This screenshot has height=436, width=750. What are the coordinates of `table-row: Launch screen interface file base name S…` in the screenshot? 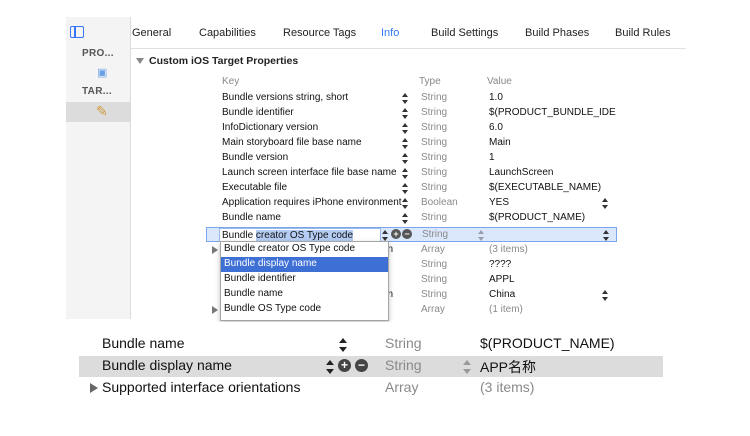 It's located at (411, 173).